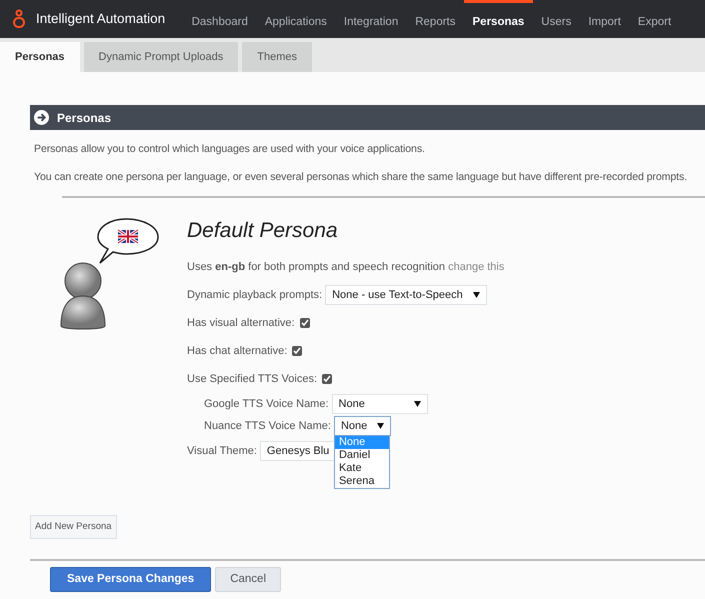 Image resolution: width=705 pixels, height=599 pixels. I want to click on field-label: Use Specified TTS Voices:, so click(252, 379).